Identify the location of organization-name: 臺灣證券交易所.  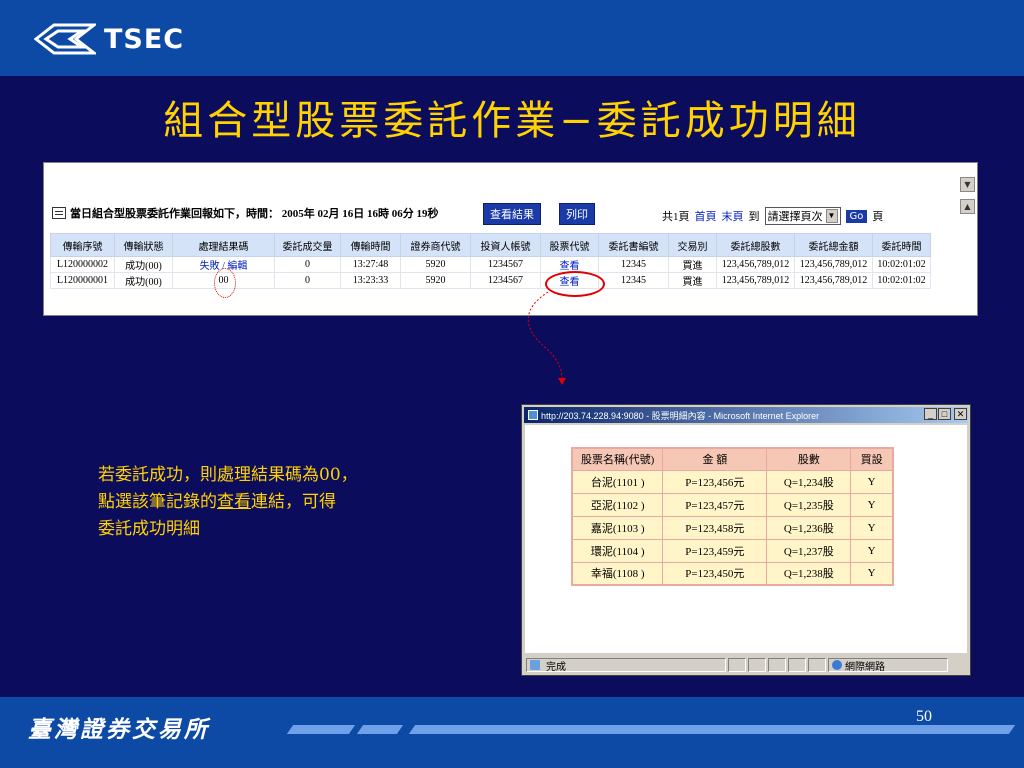
(119, 729).